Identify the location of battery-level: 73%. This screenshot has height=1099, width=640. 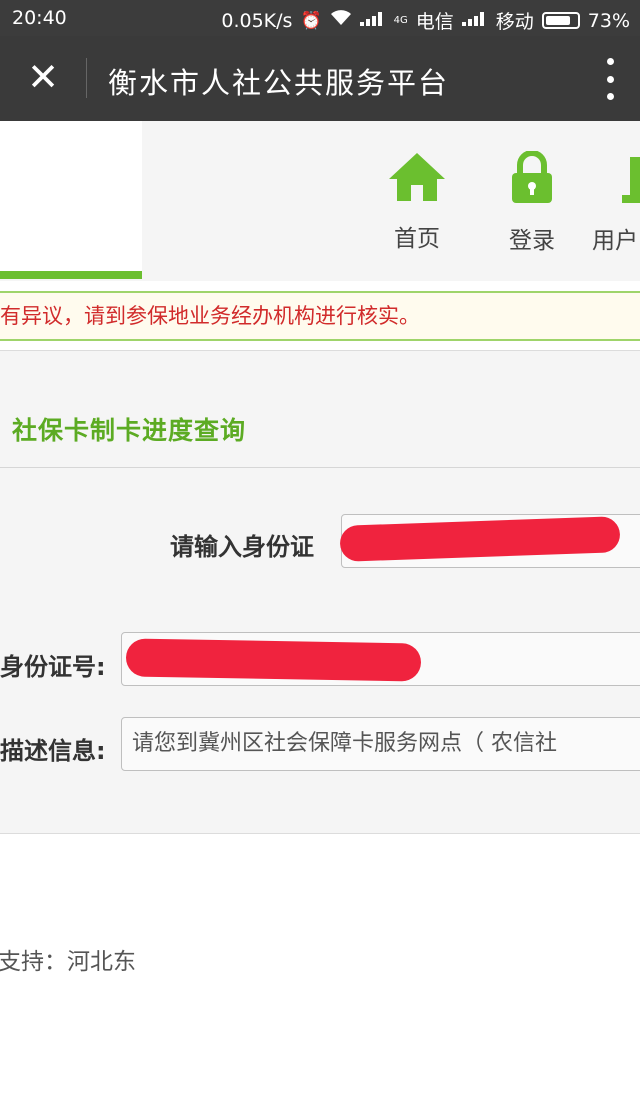
(608, 20).